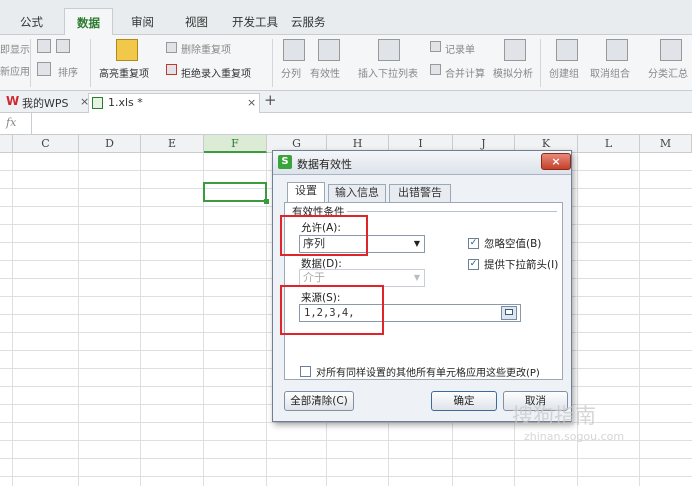 This screenshot has width=692, height=486. I want to click on ignore-blank-label: 忽略空值(B), so click(513, 244).